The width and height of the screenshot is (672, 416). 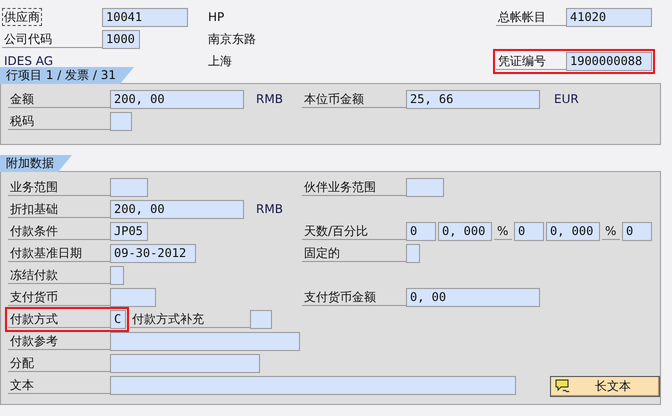 What do you see at coordinates (473, 99) in the screenshot?
I see `input-field: 25, 66` at bounding box center [473, 99].